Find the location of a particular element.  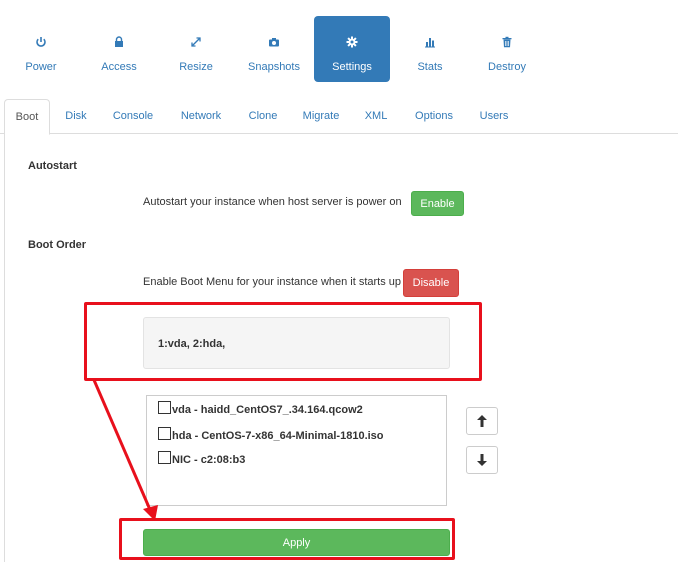

trash-icon is located at coordinates (507, 43).